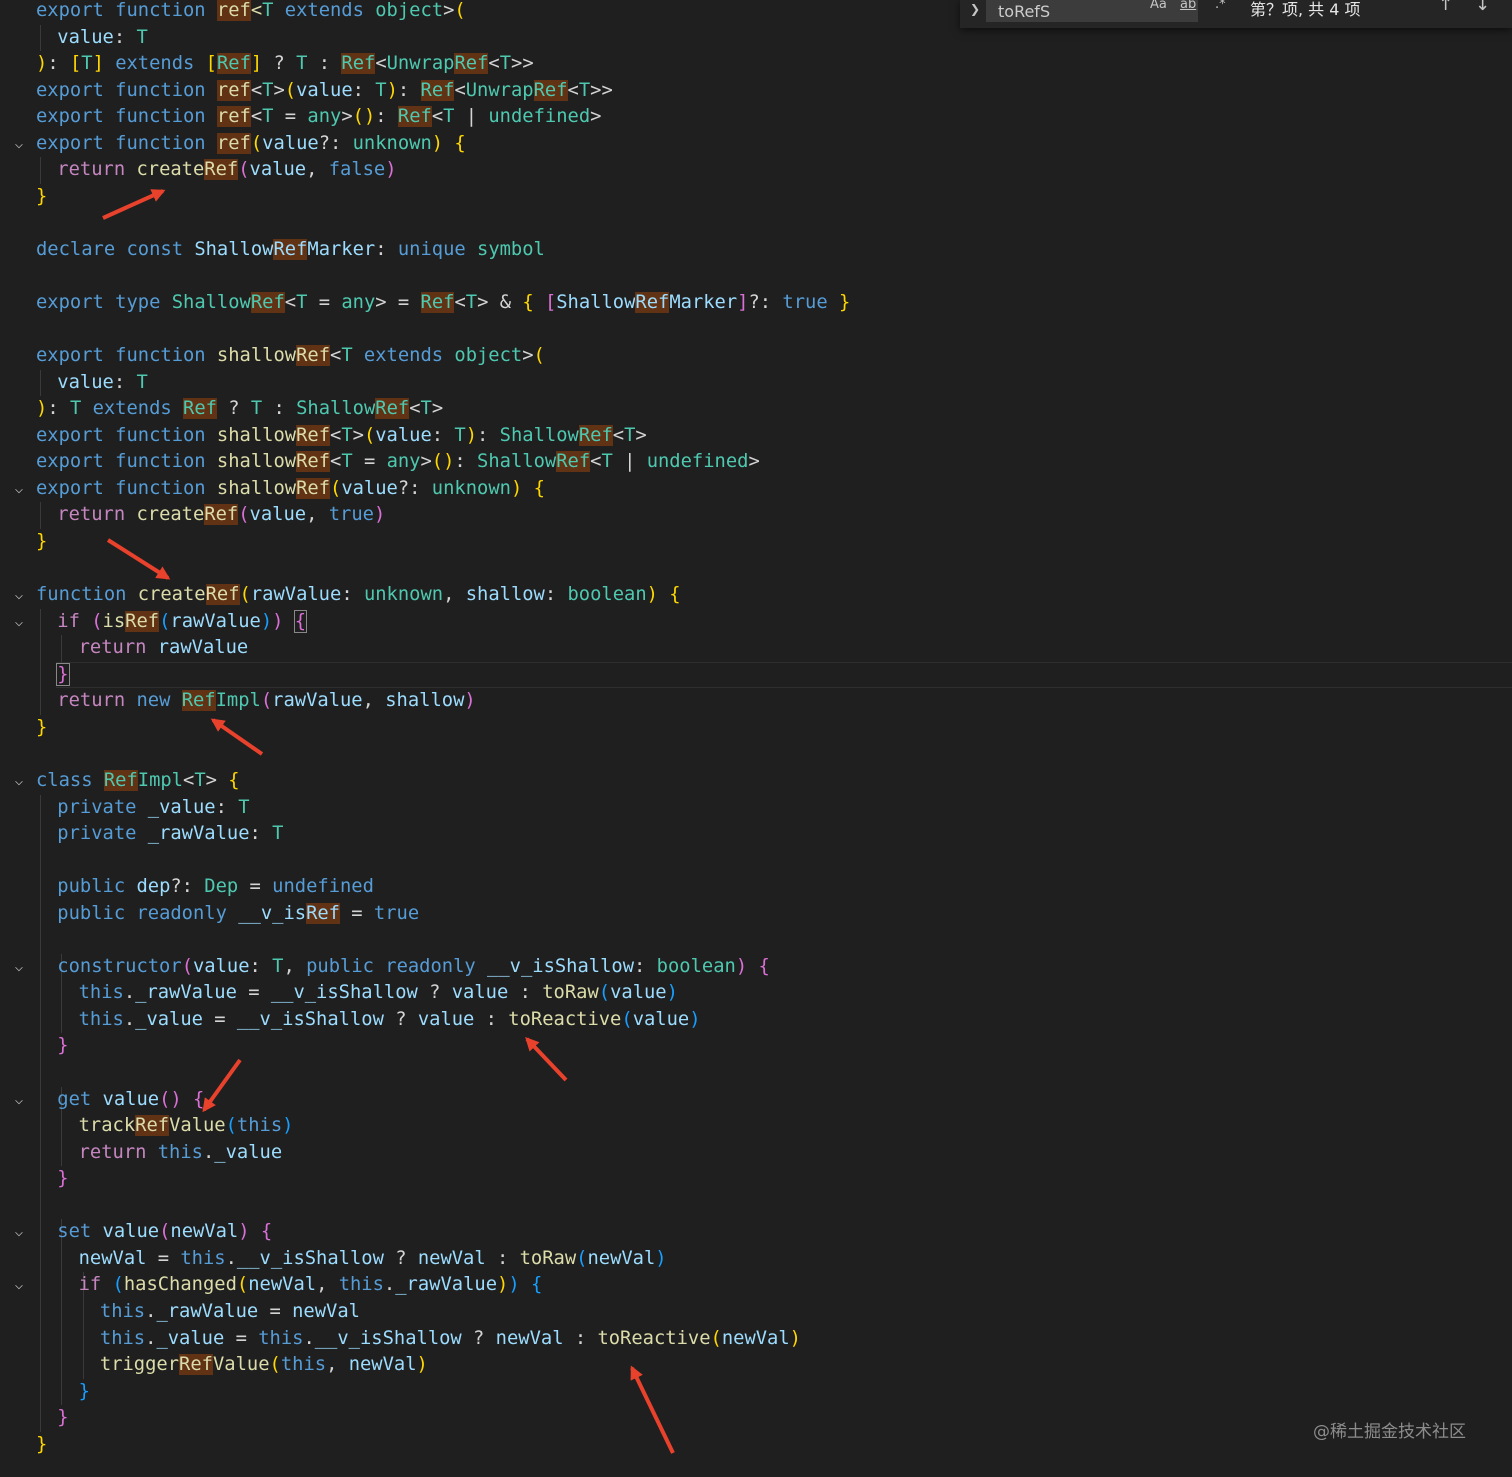 Image resolution: width=1512 pixels, height=1477 pixels. Describe the element at coordinates (756, 781) in the screenshot. I see `code-line: ⌵ class RefImpl<T> {` at that location.